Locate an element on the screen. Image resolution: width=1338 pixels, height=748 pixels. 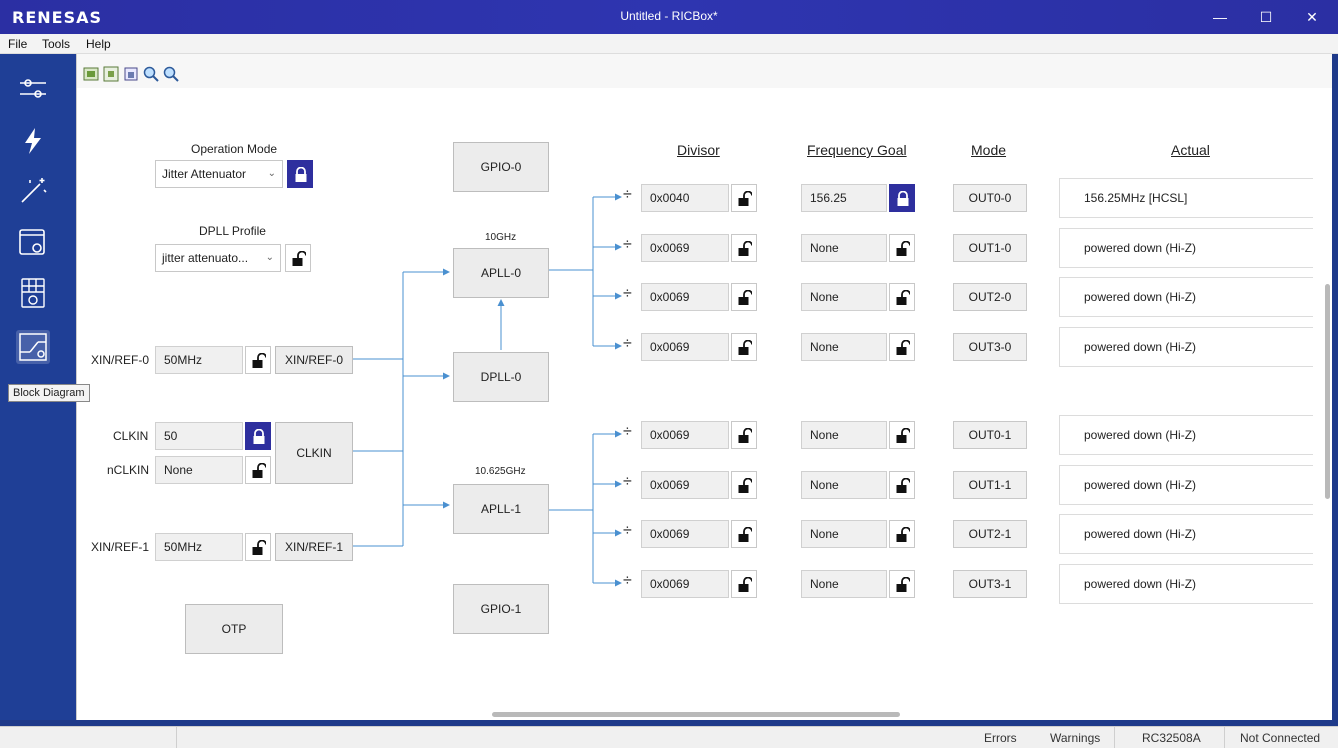
dpll-profile-lock-button is located at coordinates (298, 258).